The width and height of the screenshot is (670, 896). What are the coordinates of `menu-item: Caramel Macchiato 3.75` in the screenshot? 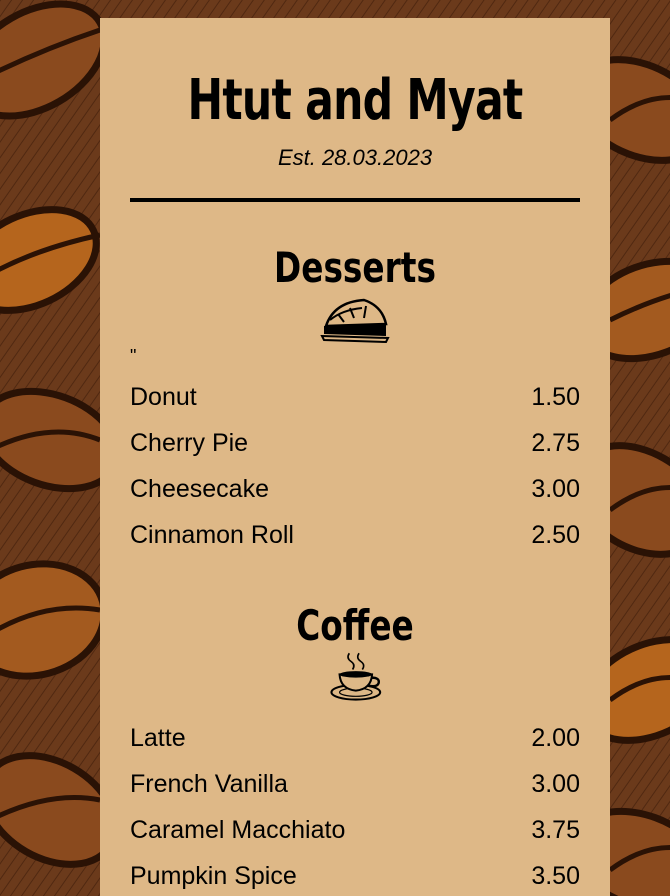 It's located at (355, 830).